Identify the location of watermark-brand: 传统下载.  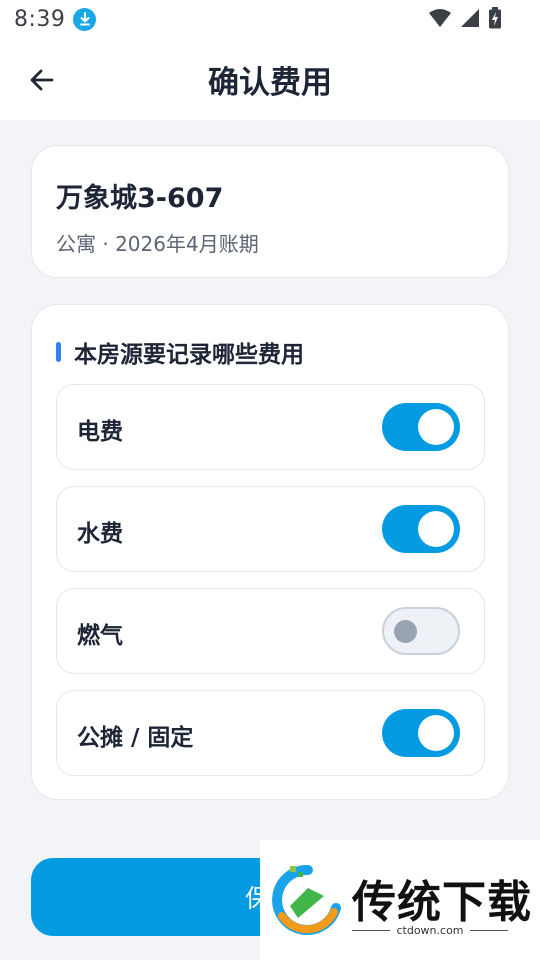
(442, 902).